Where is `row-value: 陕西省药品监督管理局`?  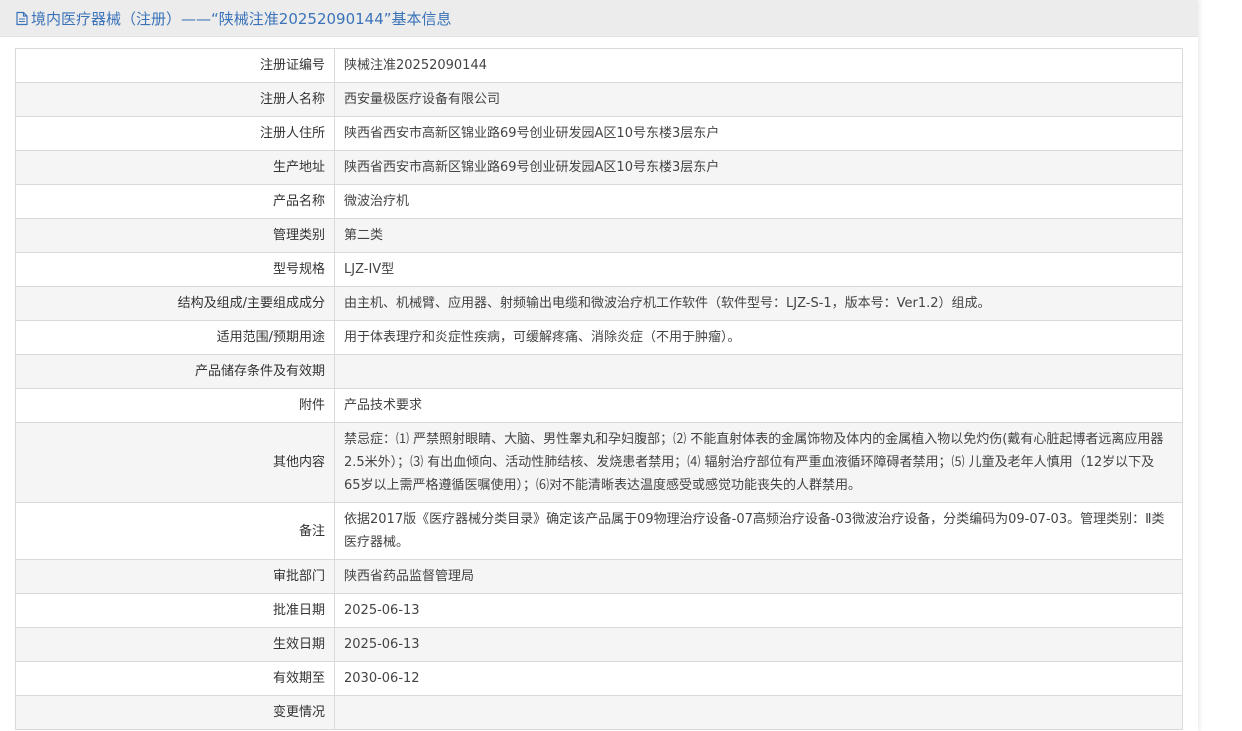
row-value: 陕西省药品监督管理局 is located at coordinates (758, 576).